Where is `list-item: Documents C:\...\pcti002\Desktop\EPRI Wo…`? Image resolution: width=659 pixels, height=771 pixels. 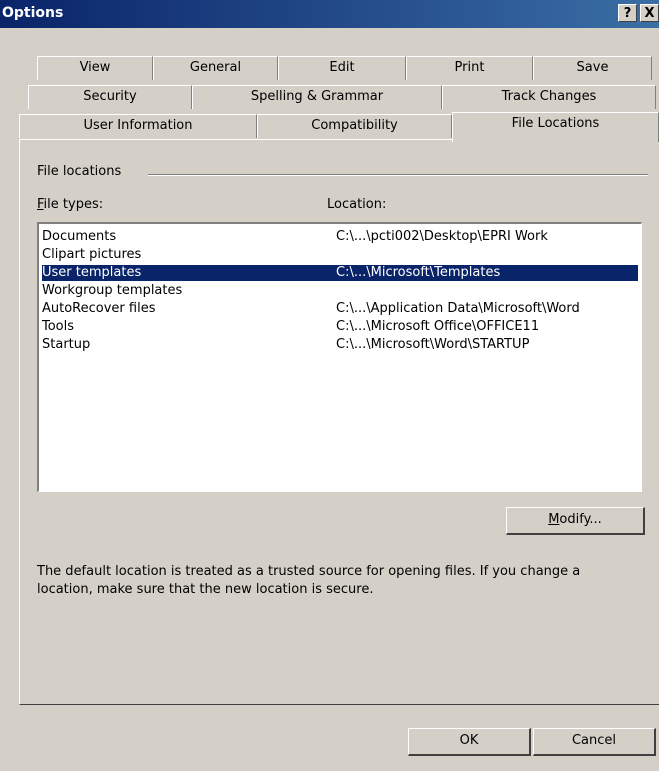
list-item: Documents C:\...\pcti002\Desktop\EPRI Wo… is located at coordinates (340, 237).